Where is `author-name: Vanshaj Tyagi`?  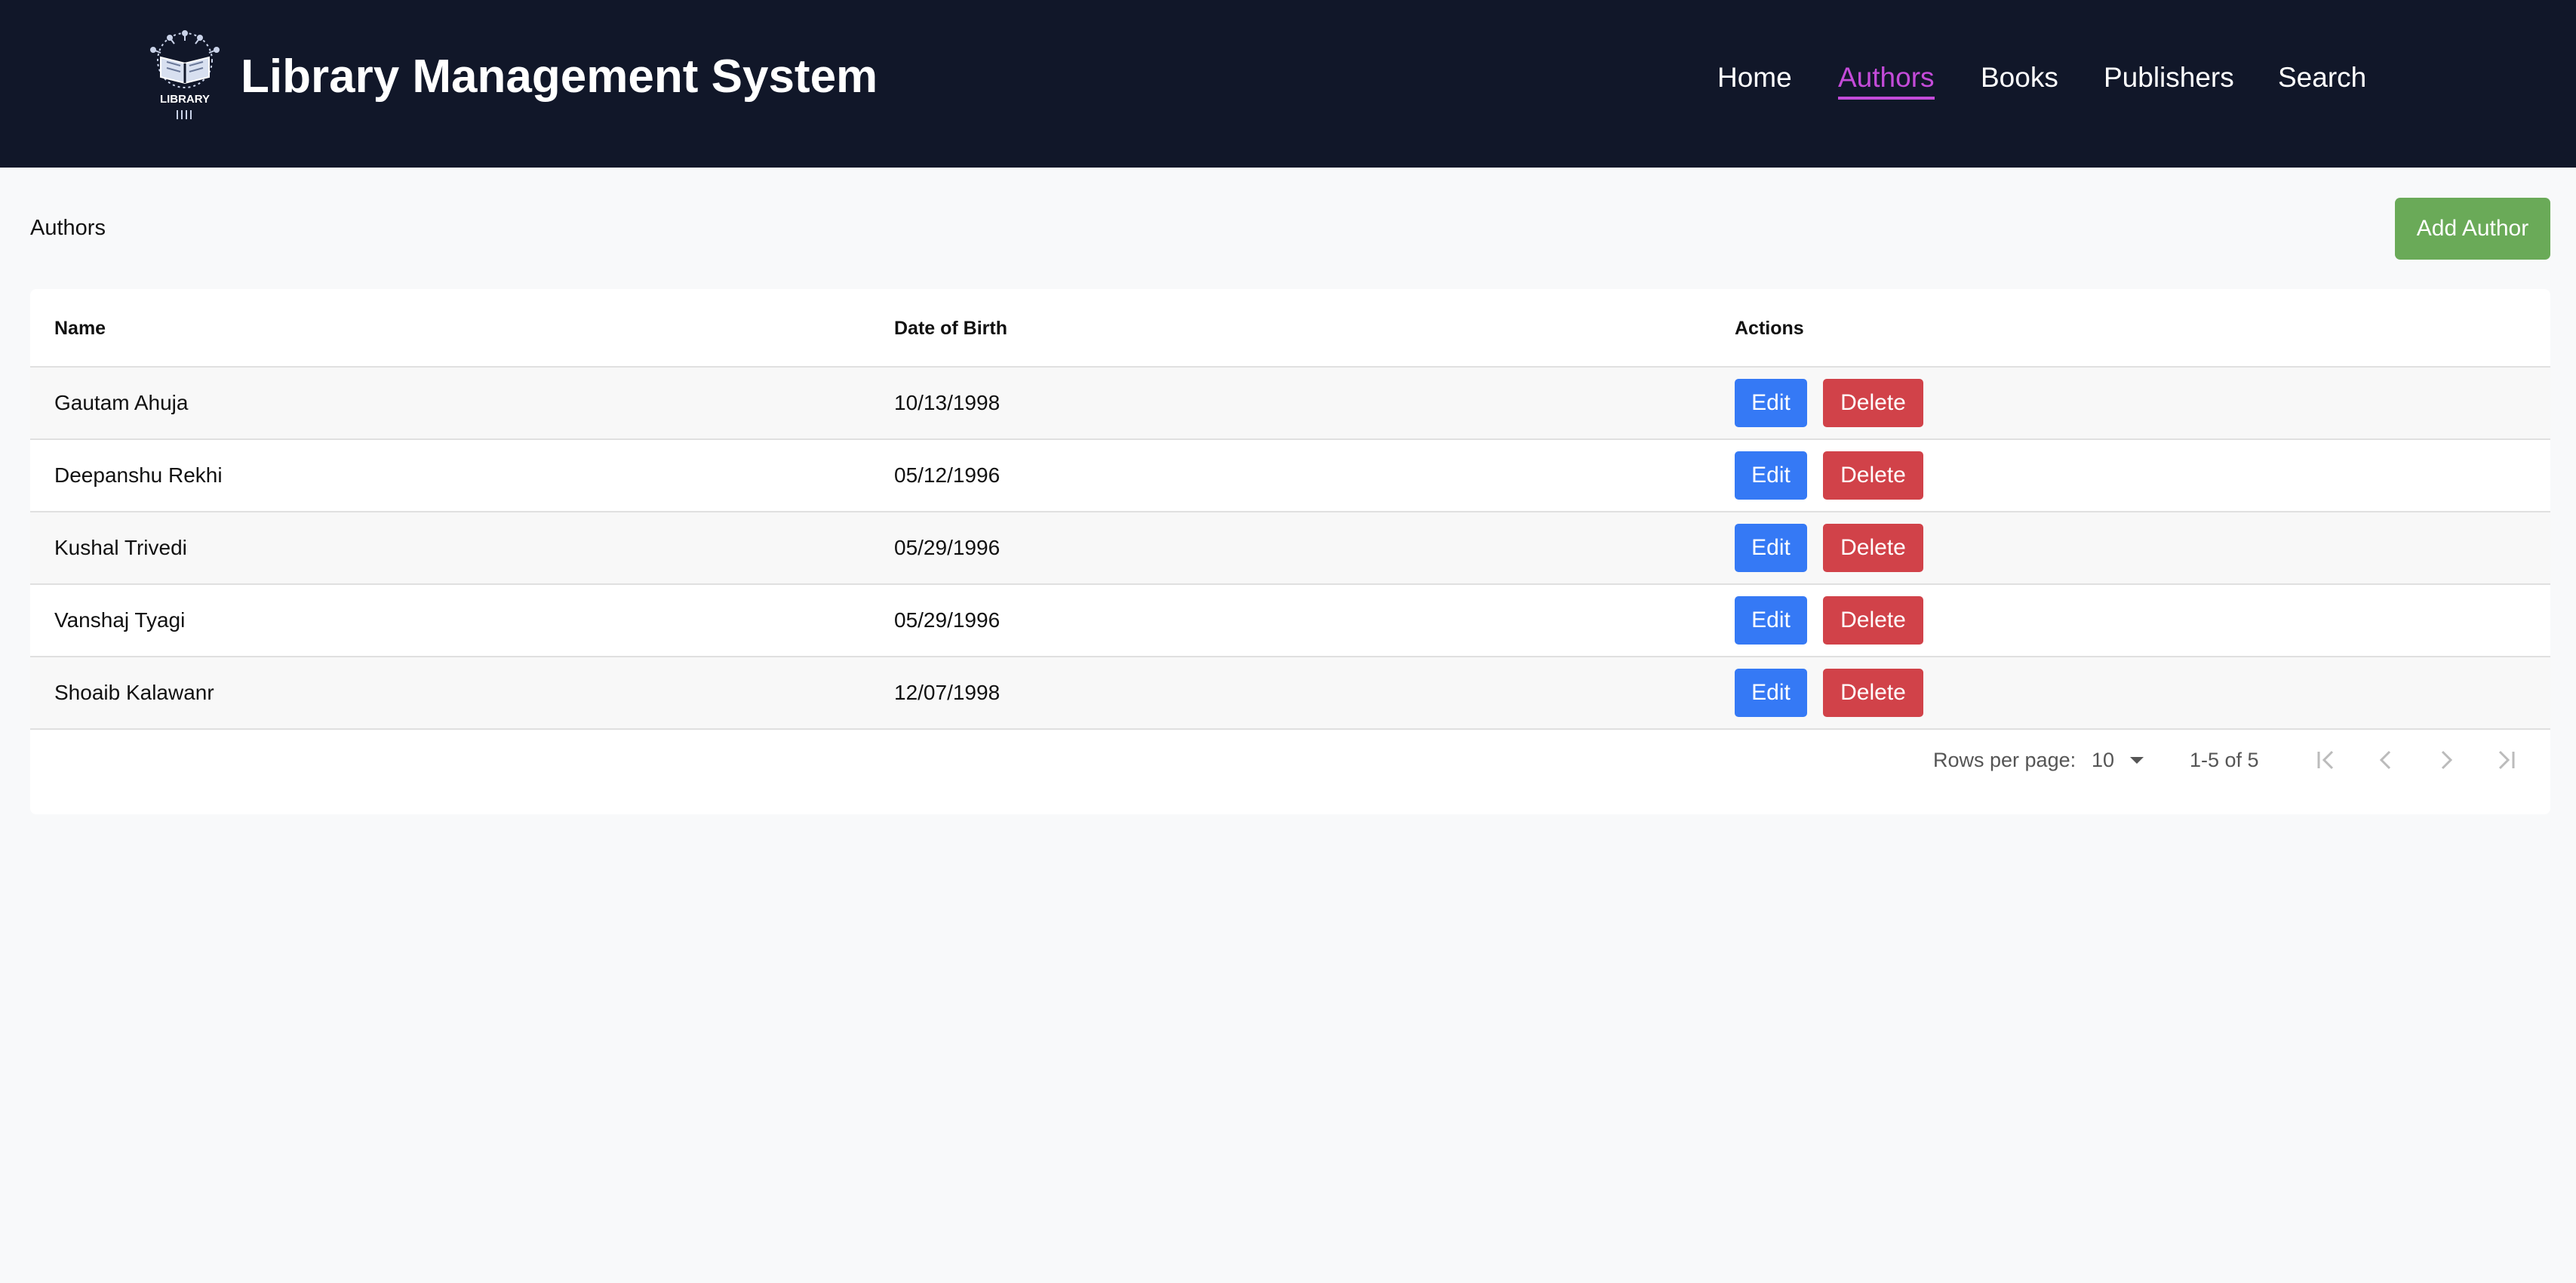 author-name: Vanshaj Tyagi is located at coordinates (120, 620).